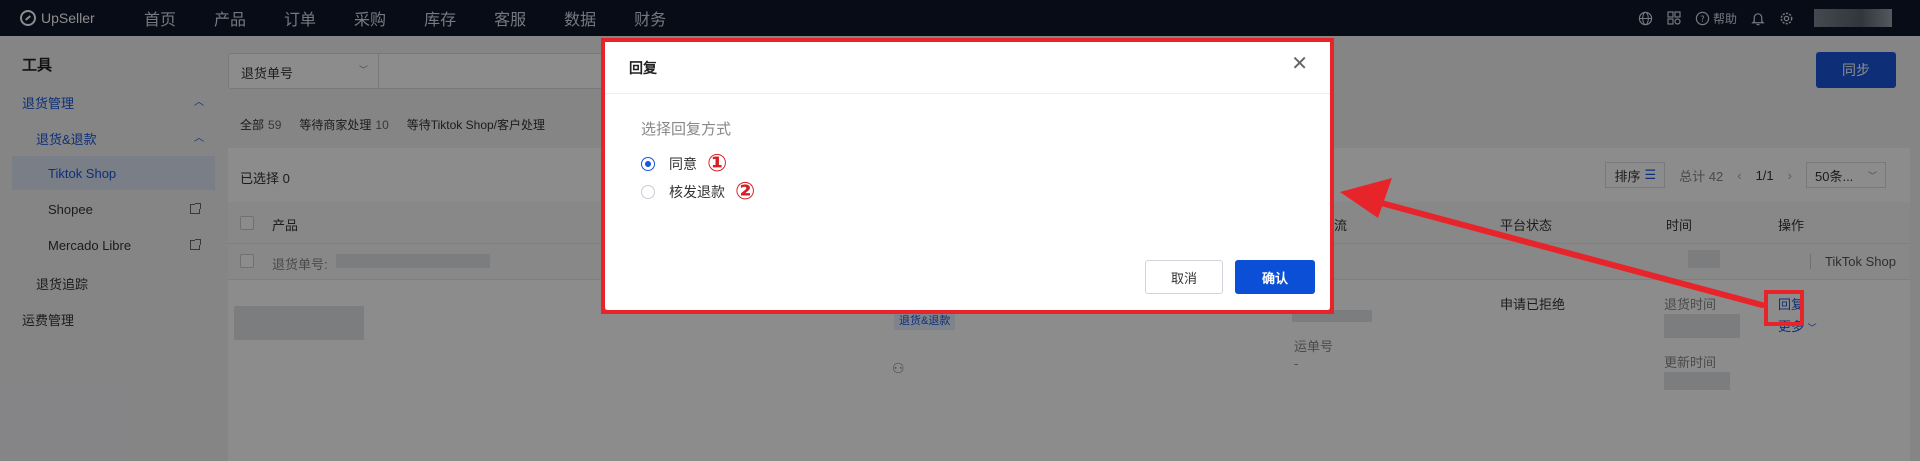 Image resolution: width=1920 pixels, height=461 pixels. What do you see at coordinates (643, 68) in the screenshot?
I see `dialog-title: 回复` at bounding box center [643, 68].